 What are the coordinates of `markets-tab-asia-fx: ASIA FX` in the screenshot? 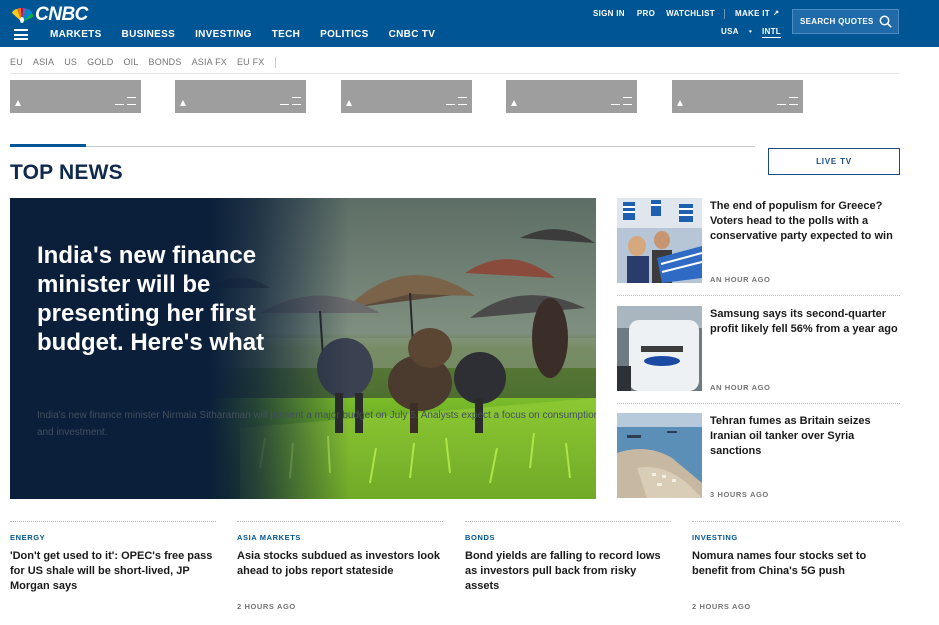 It's located at (209, 62).